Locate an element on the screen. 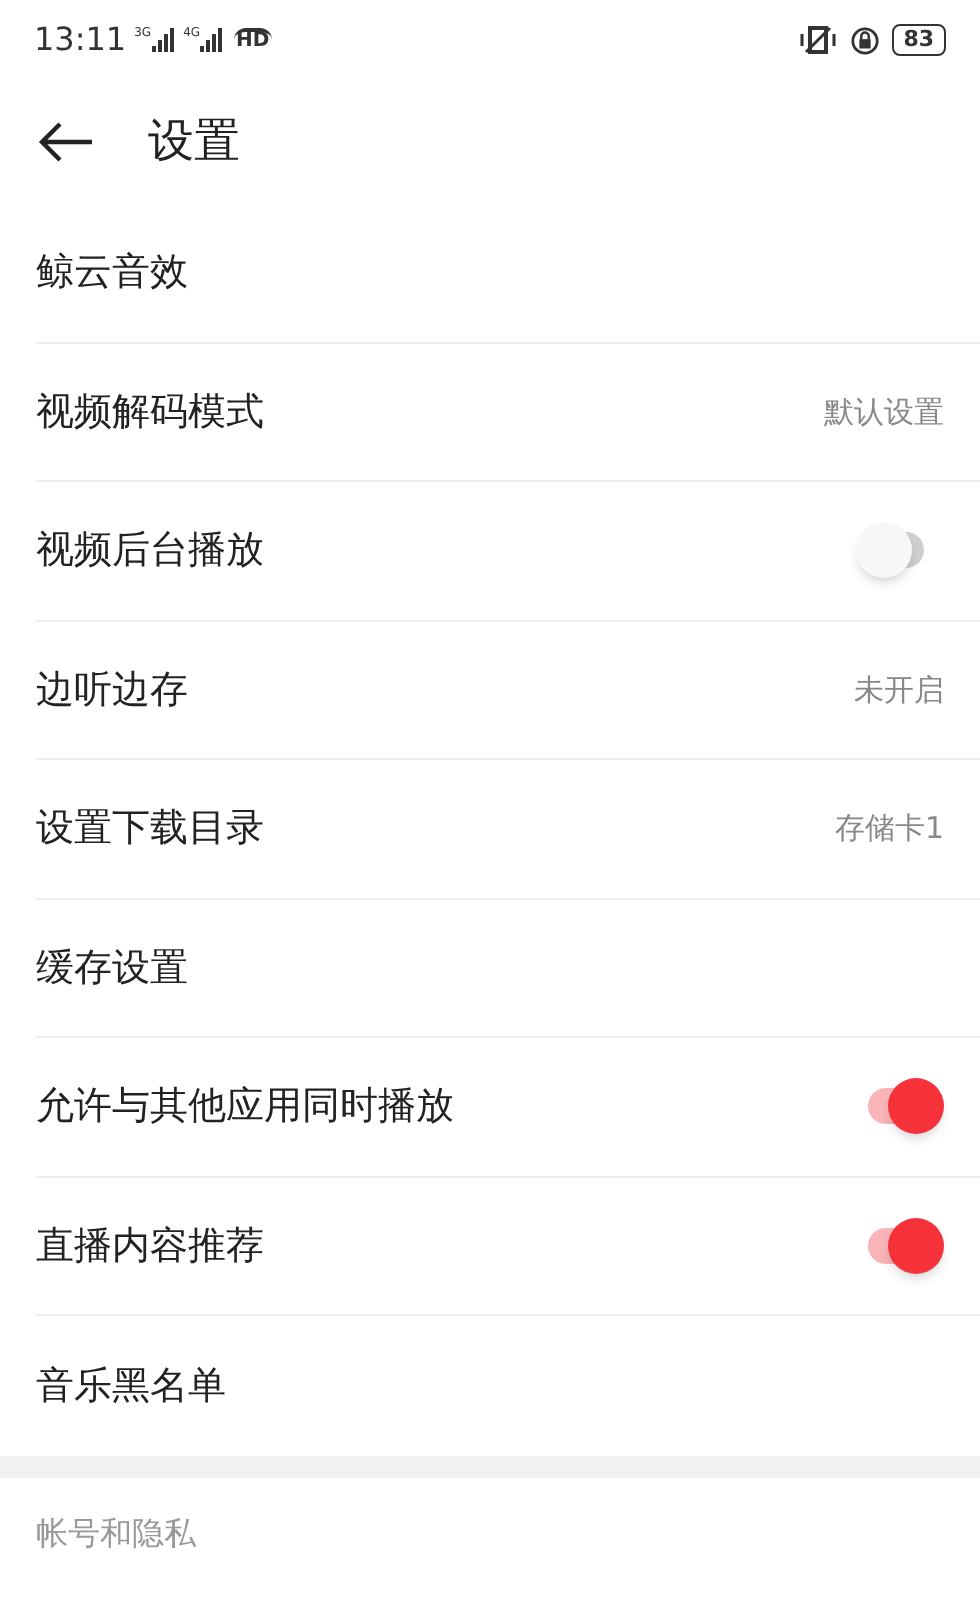 The width and height of the screenshot is (980, 1600). setting-label: 边听边存 is located at coordinates (113, 690).